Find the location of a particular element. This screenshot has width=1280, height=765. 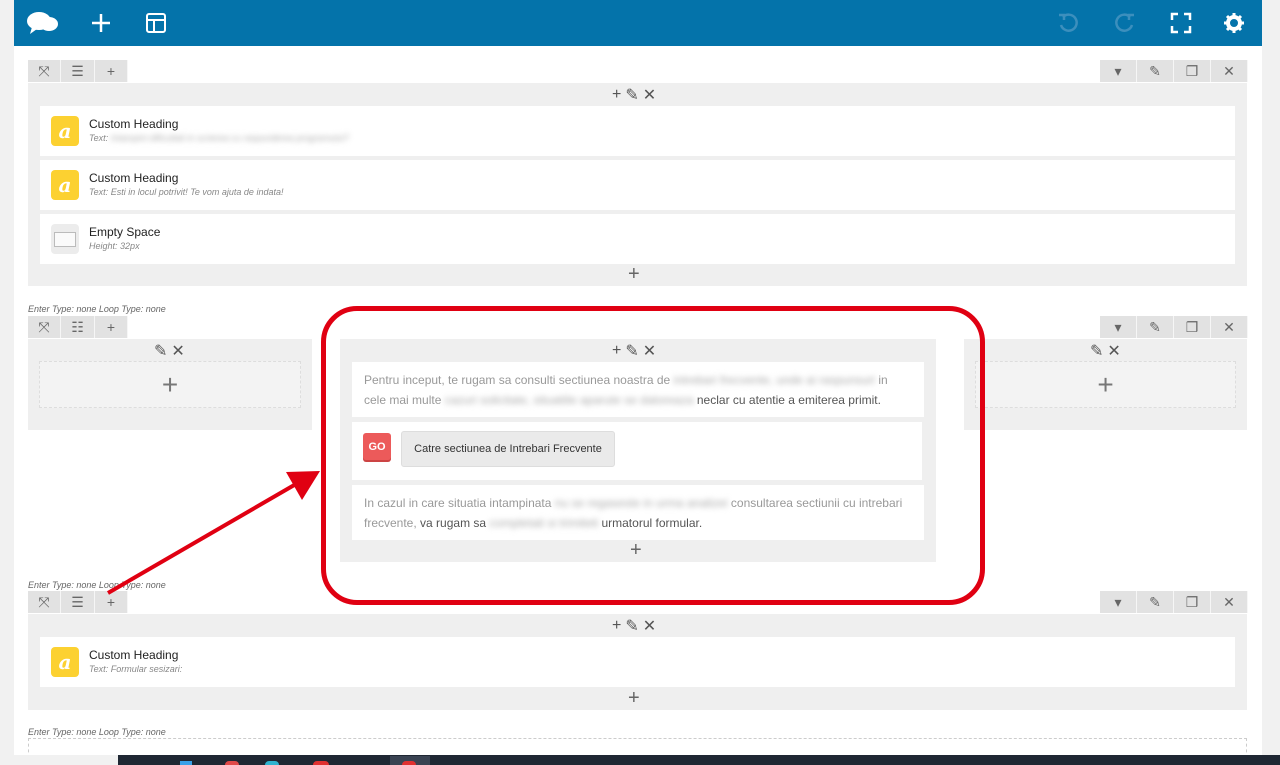

taskbar-gap is located at coordinates (59, 760).